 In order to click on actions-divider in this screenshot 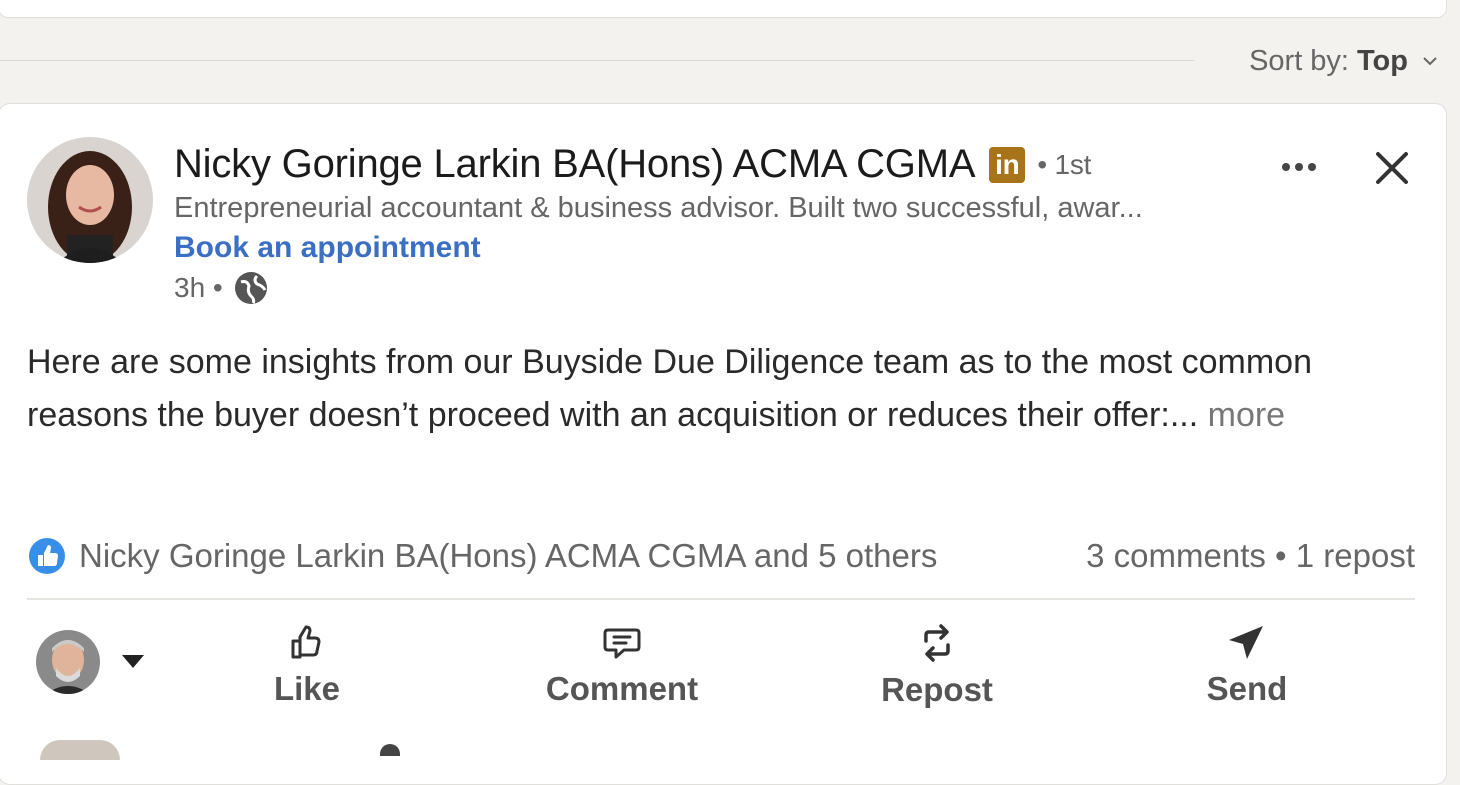, I will do `click(721, 599)`.